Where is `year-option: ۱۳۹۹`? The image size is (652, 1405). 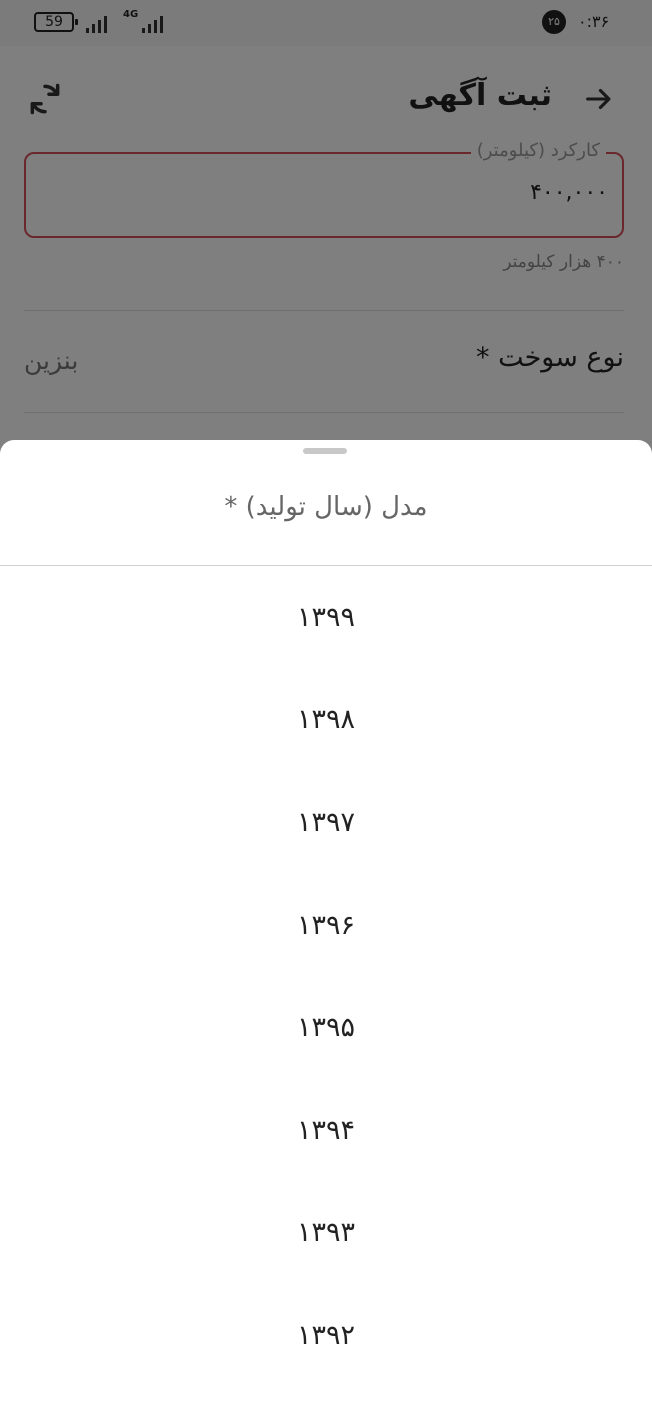
year-option: ۱۳۹۹ is located at coordinates (326, 617).